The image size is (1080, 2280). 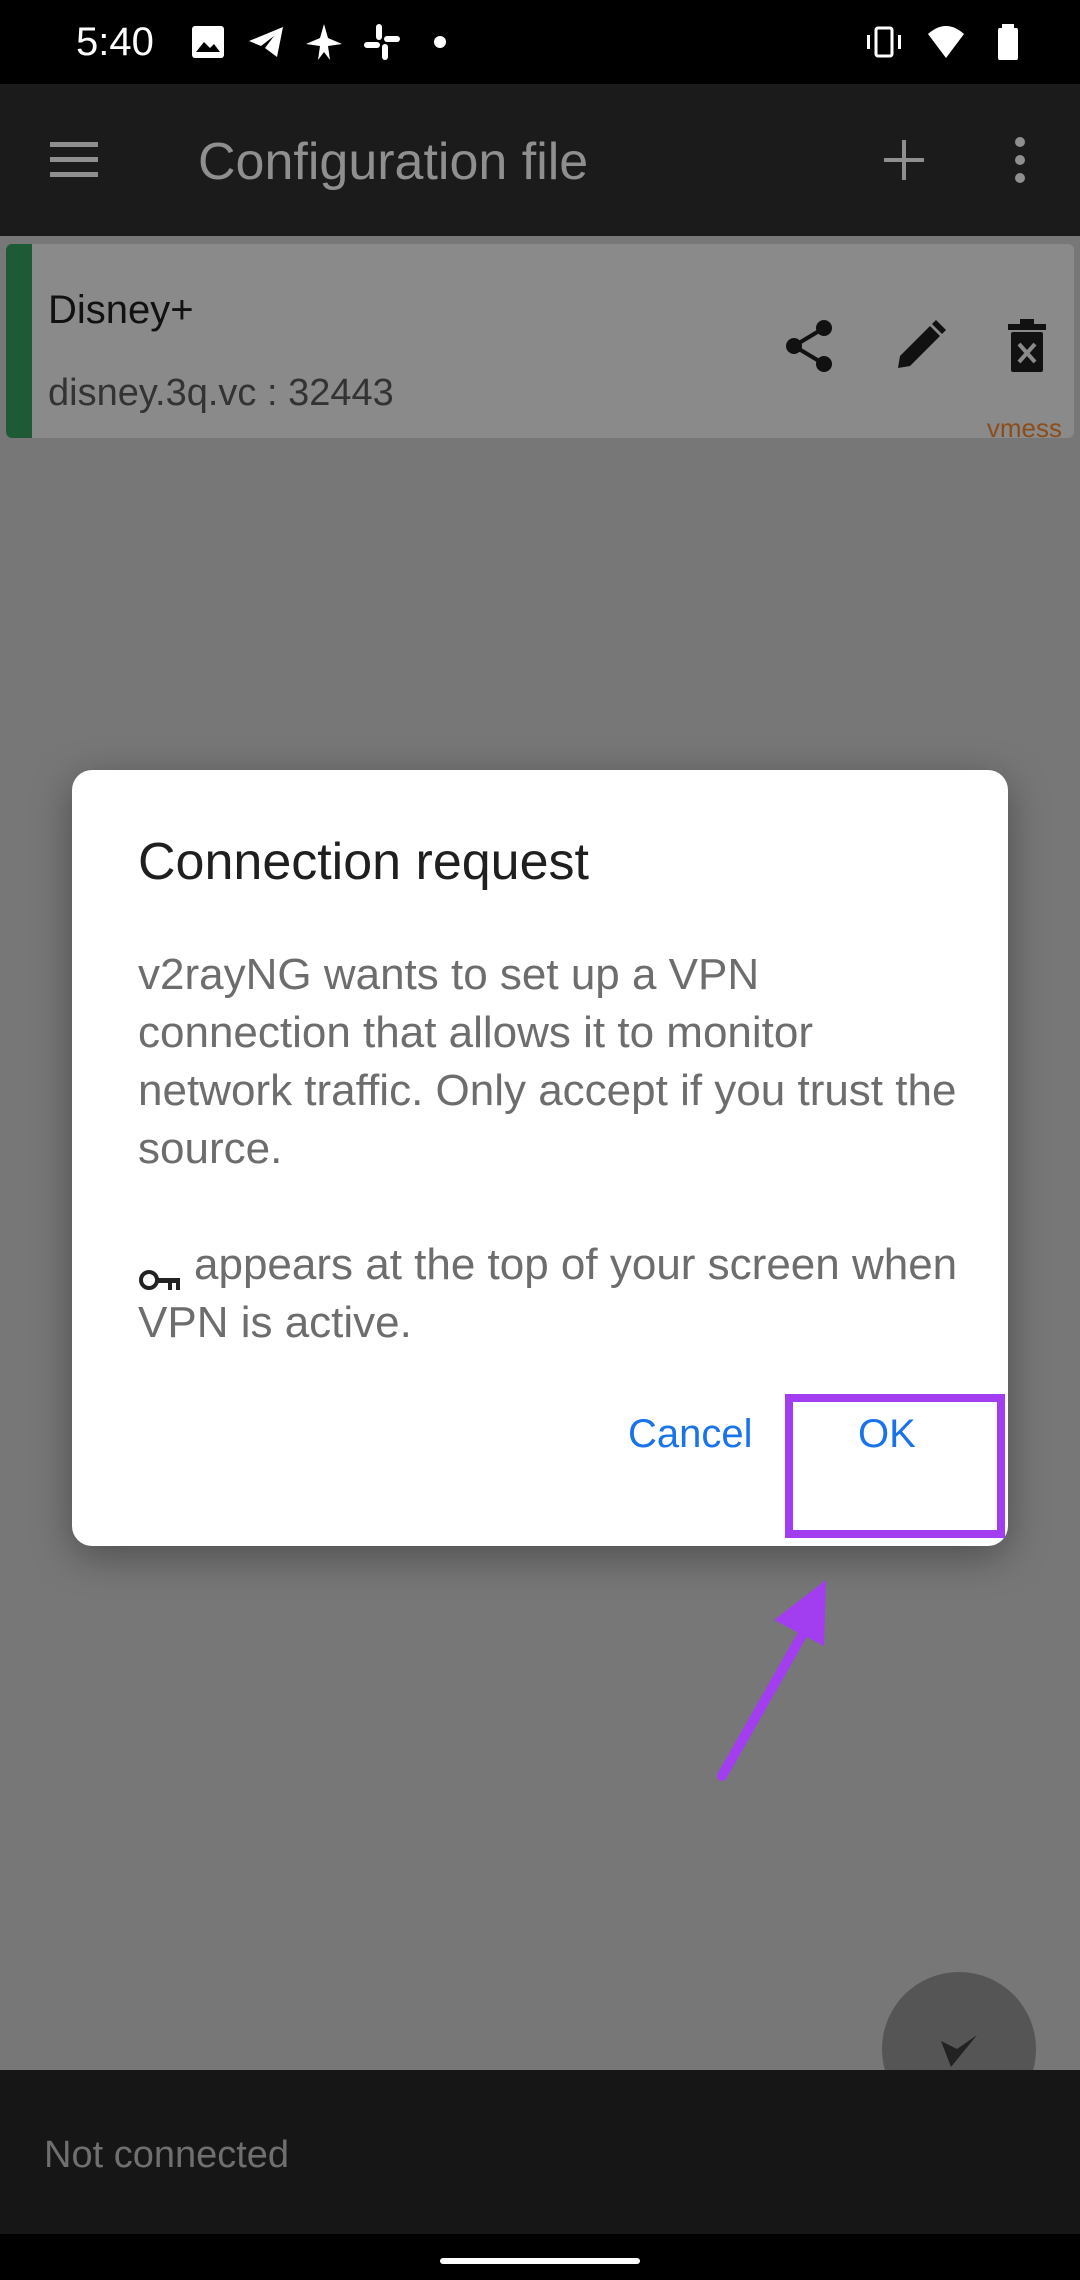 What do you see at coordinates (540, 2257) in the screenshot?
I see `gesture-navbar` at bounding box center [540, 2257].